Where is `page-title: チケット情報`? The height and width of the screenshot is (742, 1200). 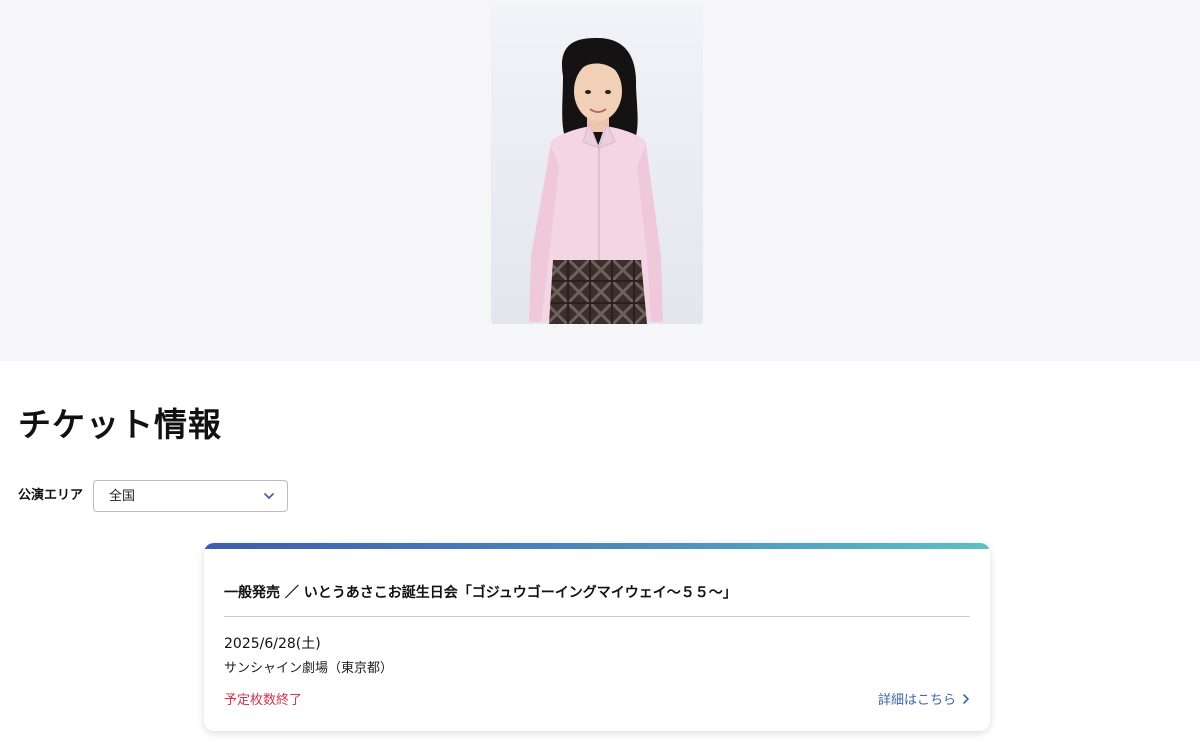 page-title: チケット情報 is located at coordinates (120, 424).